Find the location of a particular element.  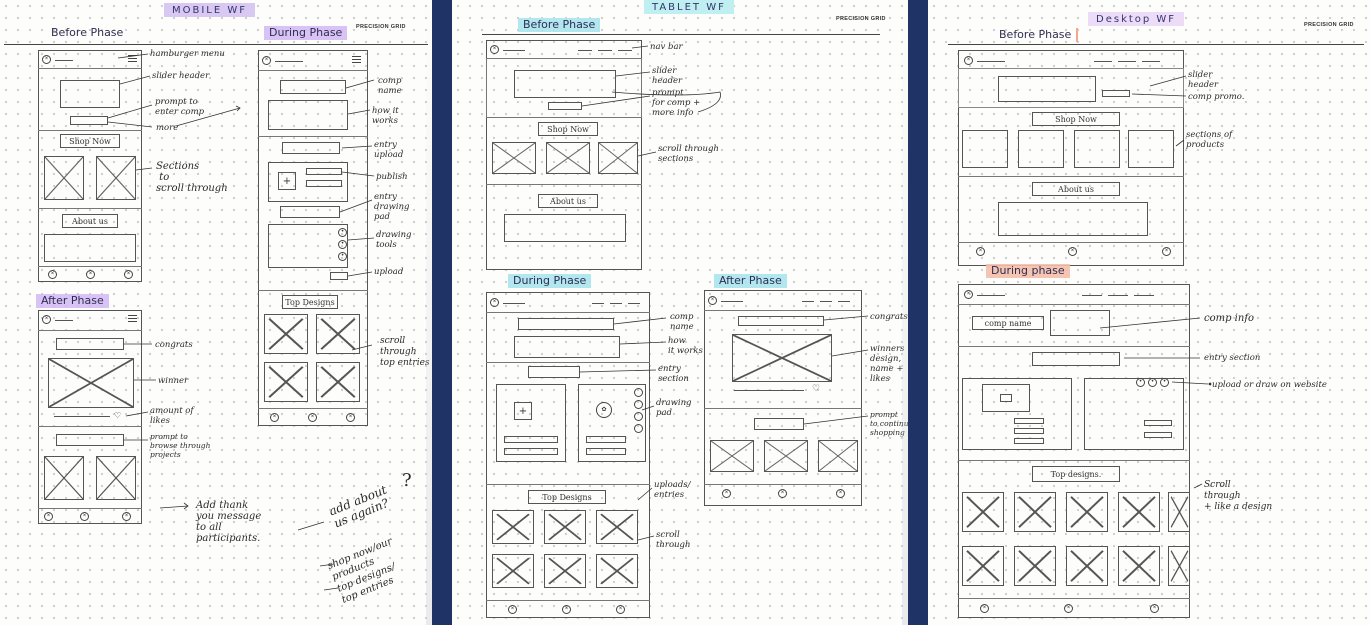

x-in-circle-icon: × is located at coordinates (968, 60).